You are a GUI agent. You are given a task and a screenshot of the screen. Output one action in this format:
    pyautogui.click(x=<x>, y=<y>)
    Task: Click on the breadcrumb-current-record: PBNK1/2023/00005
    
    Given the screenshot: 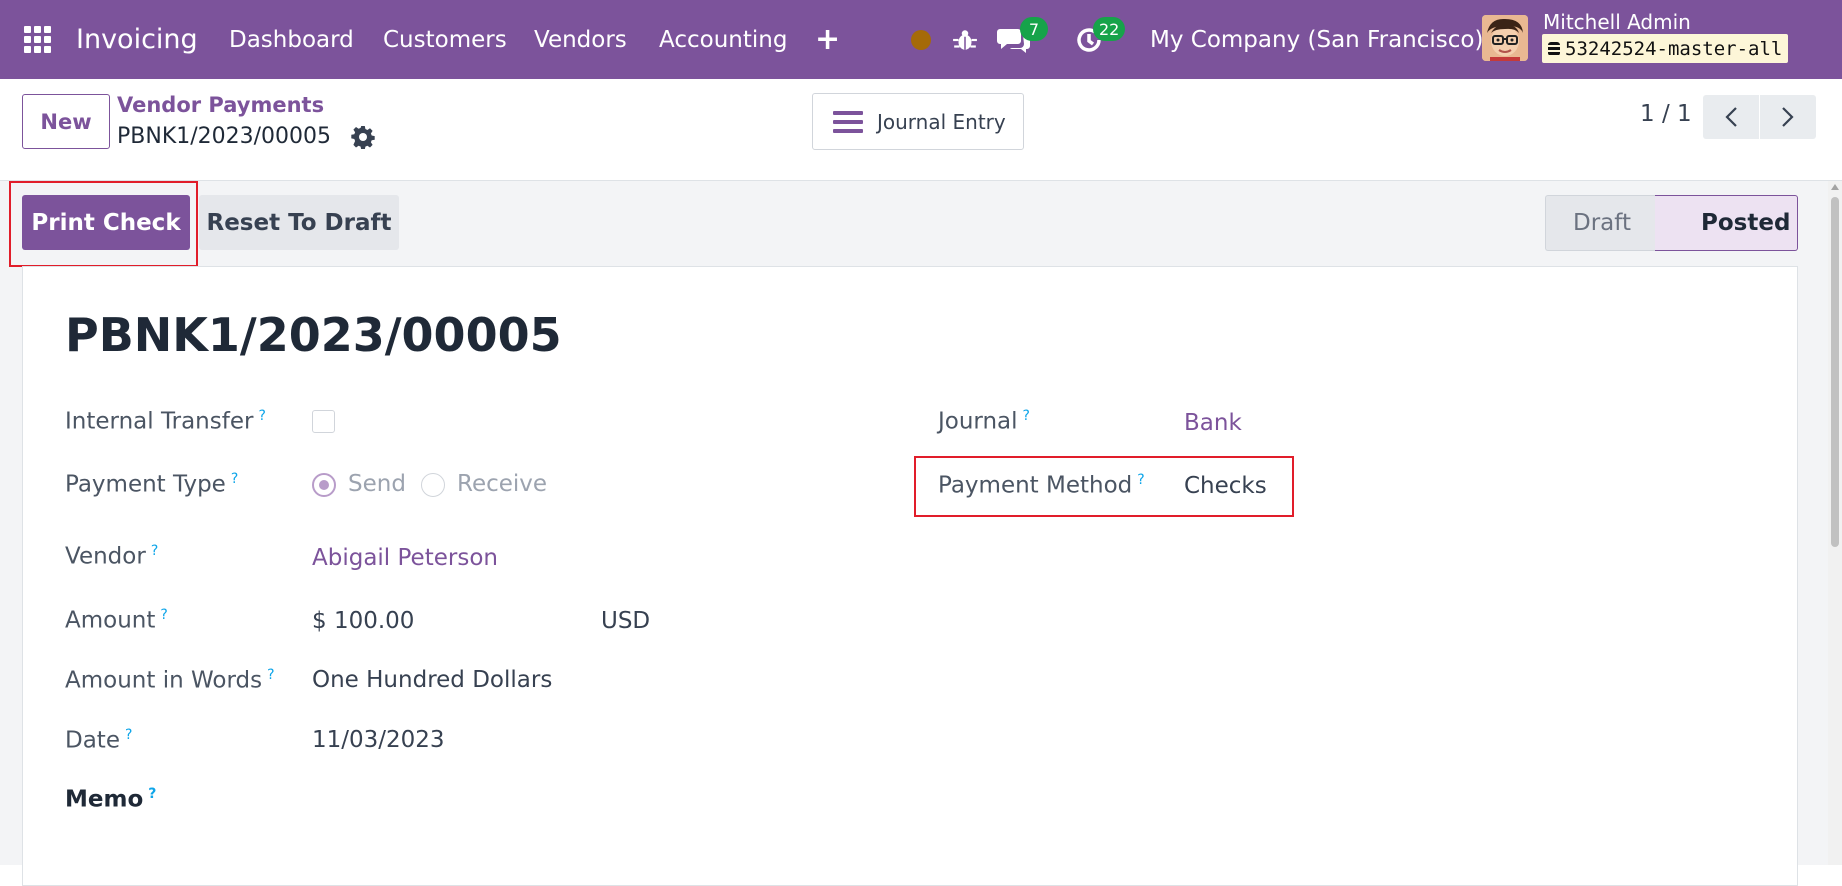 What is the action you would take?
    pyautogui.click(x=224, y=136)
    